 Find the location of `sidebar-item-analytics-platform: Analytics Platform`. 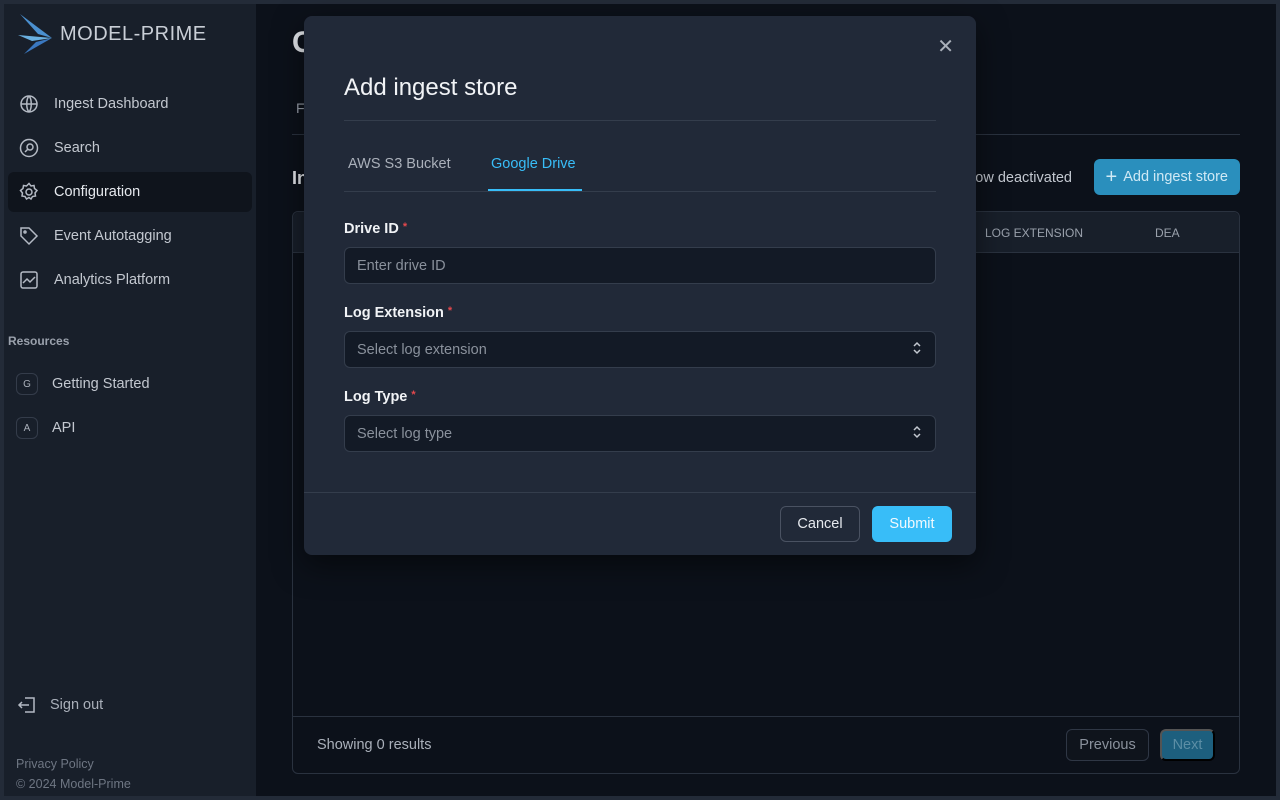

sidebar-item-analytics-platform: Analytics Platform is located at coordinates (130, 280).